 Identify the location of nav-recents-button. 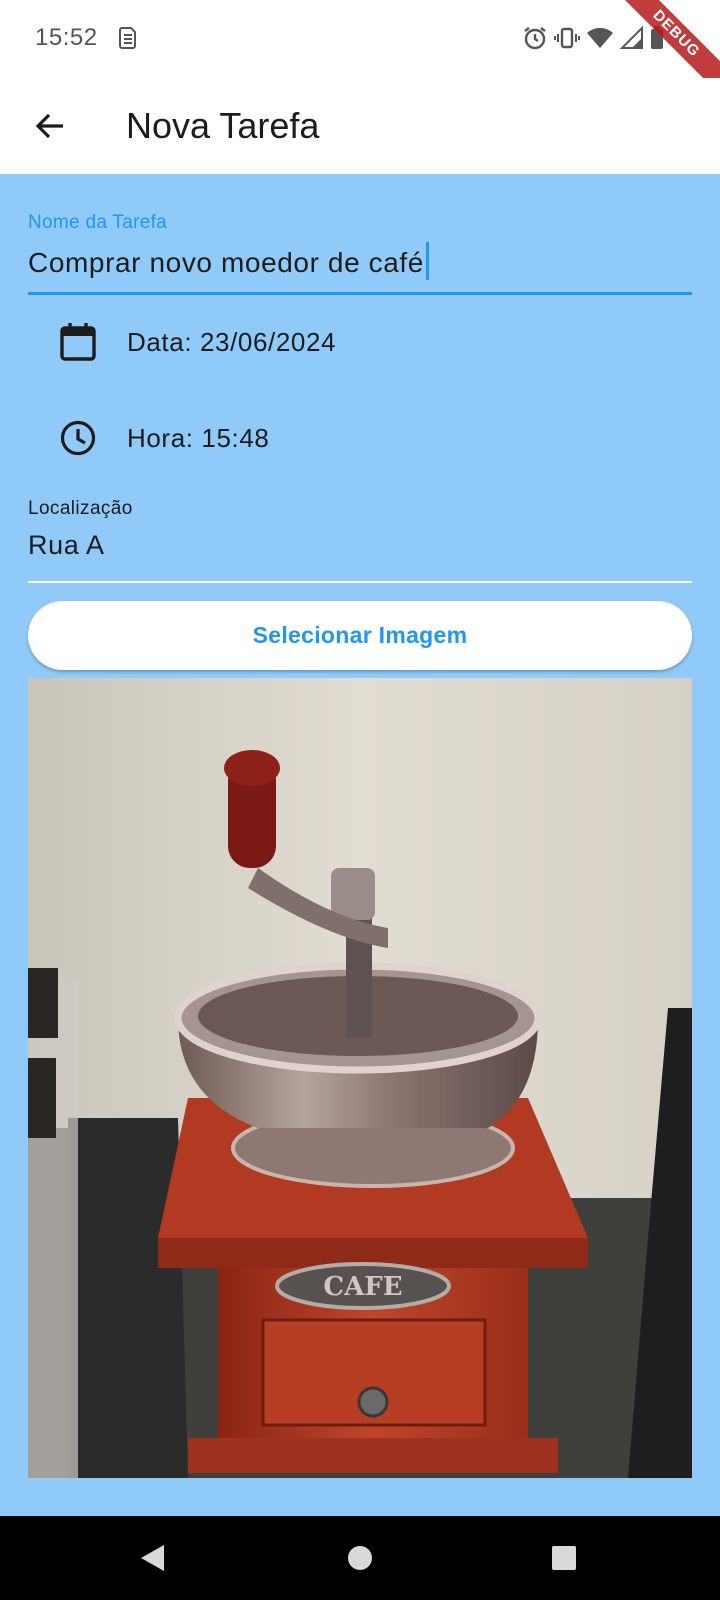
(564, 1558).